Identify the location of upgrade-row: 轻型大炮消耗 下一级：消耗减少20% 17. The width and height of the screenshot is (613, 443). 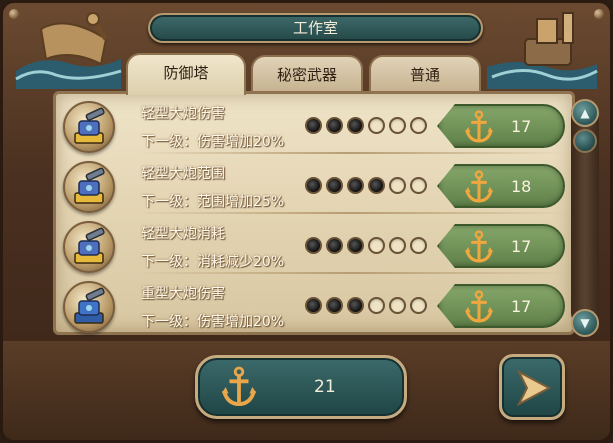
(313, 246).